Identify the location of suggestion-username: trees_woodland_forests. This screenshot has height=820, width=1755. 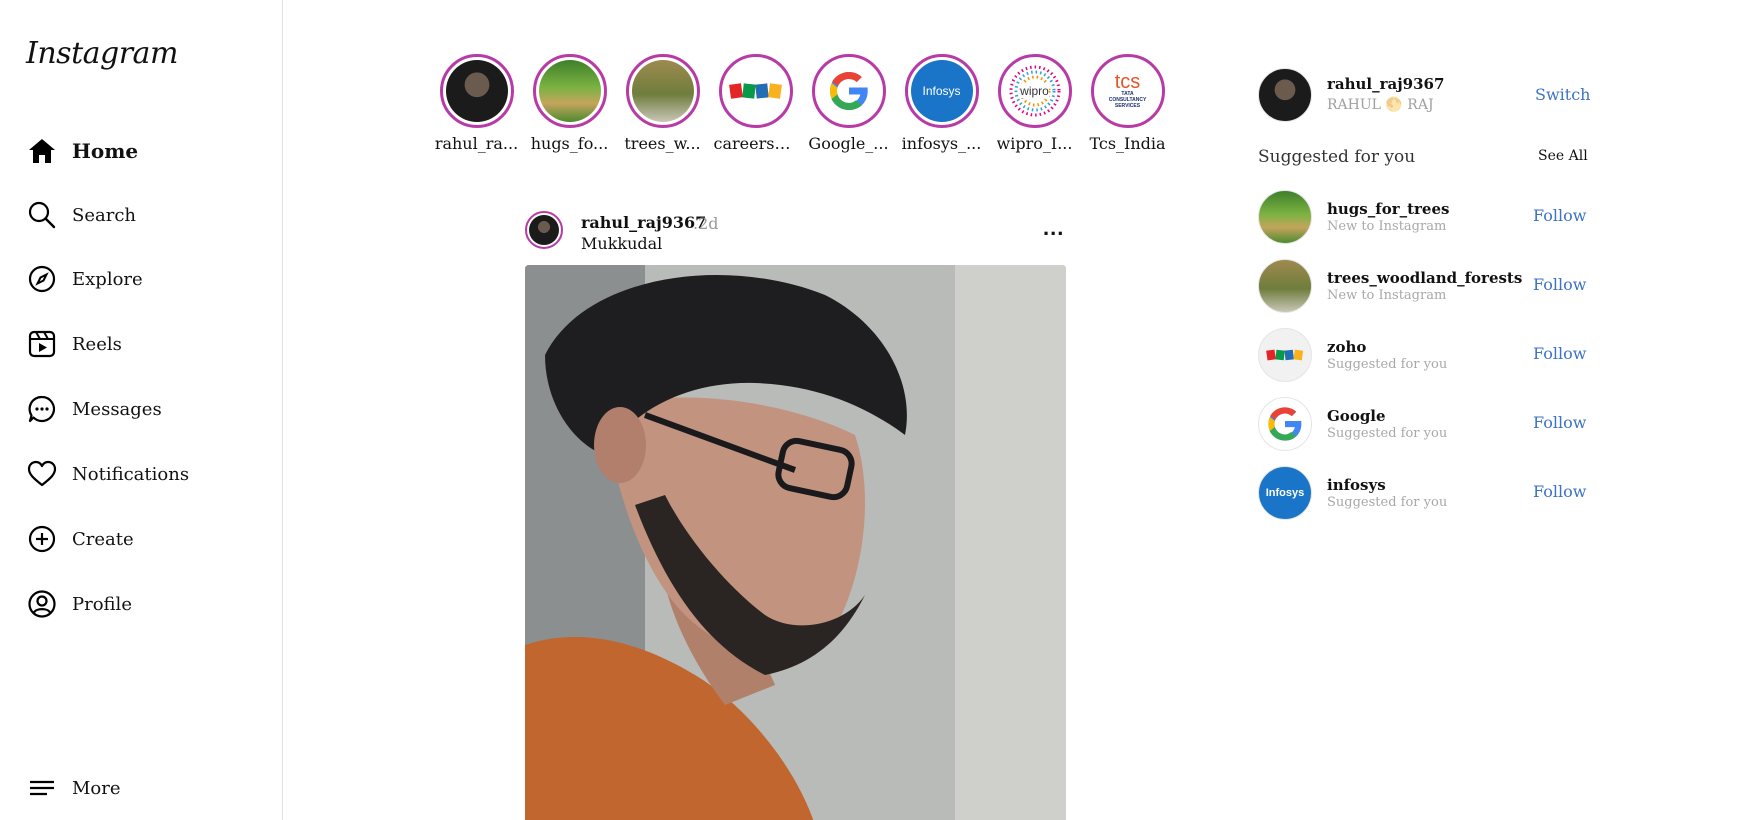
(1424, 278).